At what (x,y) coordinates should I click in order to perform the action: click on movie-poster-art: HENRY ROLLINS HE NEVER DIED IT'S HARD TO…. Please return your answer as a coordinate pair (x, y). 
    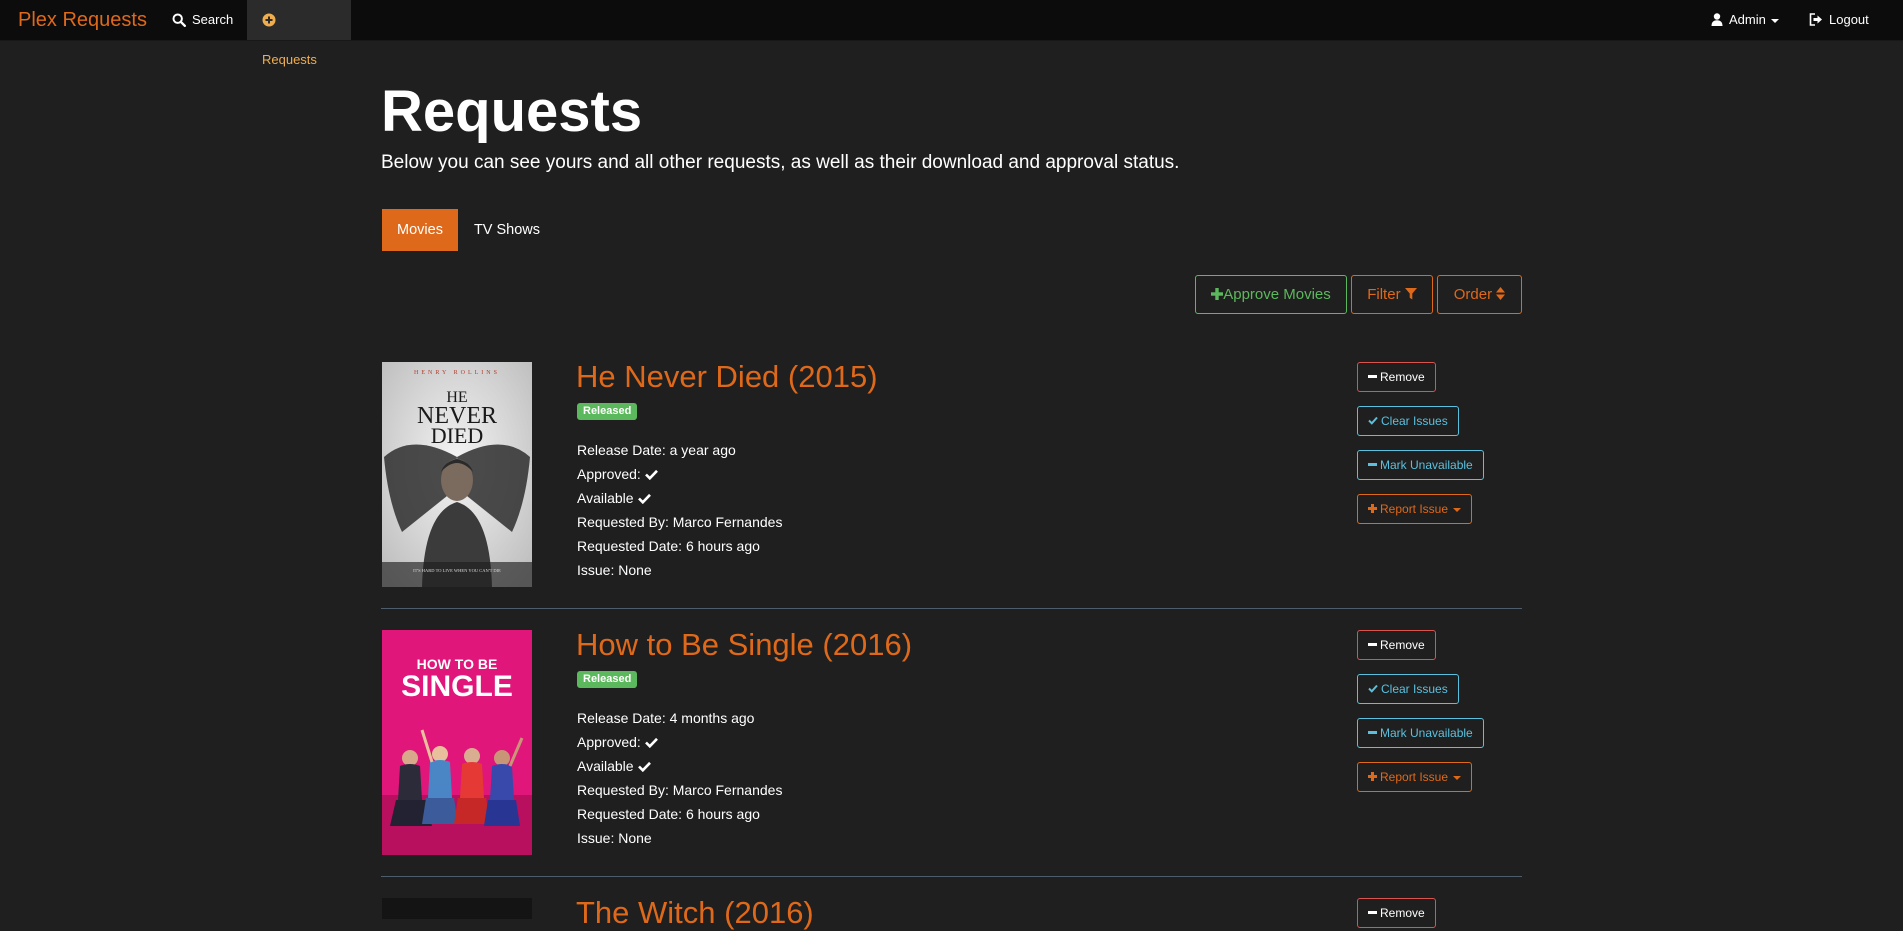
    Looking at the image, I should click on (457, 474).